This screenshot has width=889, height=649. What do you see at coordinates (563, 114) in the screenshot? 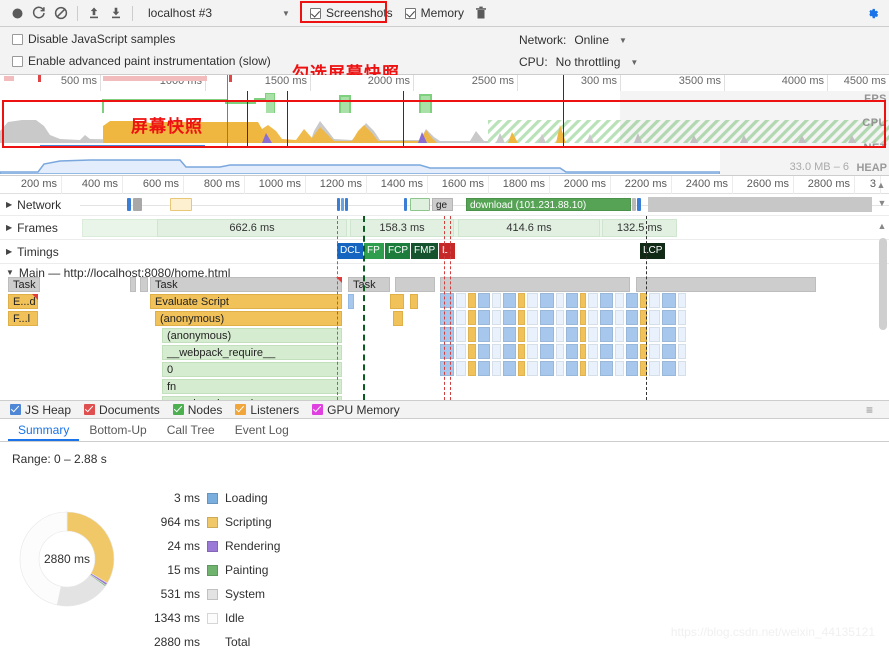
I see `selection-right-edge` at bounding box center [563, 114].